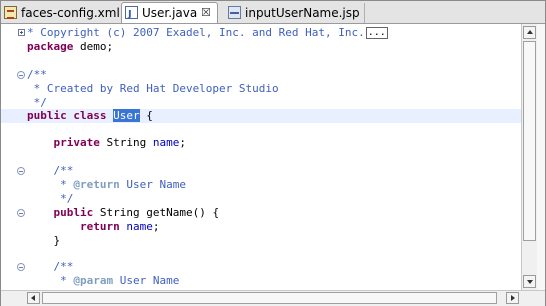  What do you see at coordinates (57, 240) in the screenshot?
I see `code-text: }` at bounding box center [57, 240].